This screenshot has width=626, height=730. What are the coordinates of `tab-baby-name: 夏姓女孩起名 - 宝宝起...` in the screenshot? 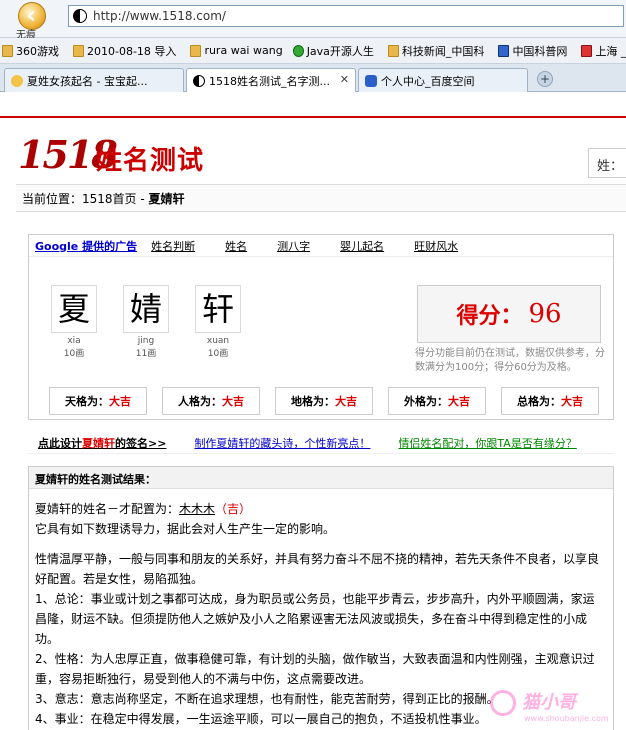 It's located at (94, 80).